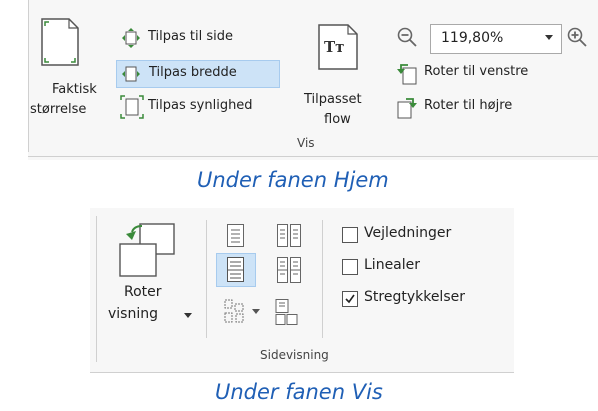 The width and height of the screenshot is (598, 411). Describe the element at coordinates (337, 119) in the screenshot. I see `reflow-label-2: flow` at that location.